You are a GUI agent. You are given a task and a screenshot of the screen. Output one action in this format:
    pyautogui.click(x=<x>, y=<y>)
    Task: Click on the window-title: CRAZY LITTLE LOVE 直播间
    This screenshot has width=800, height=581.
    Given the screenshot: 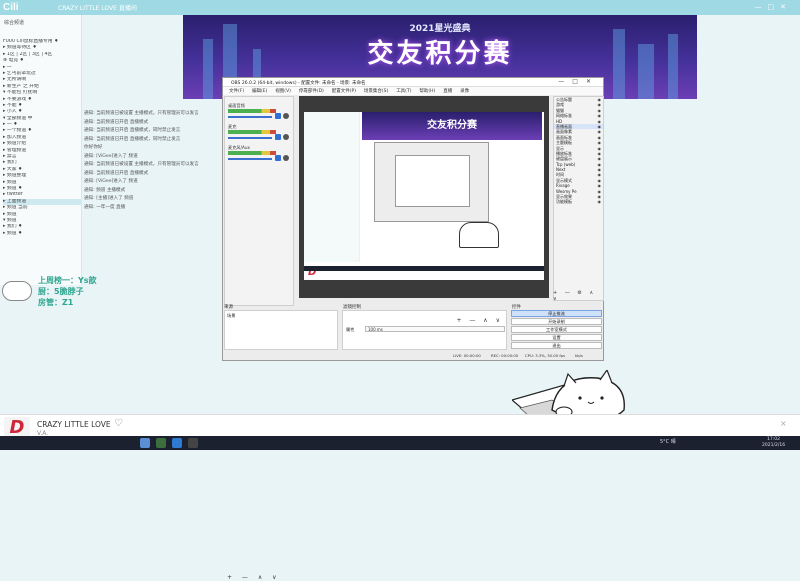 What is the action you would take?
    pyautogui.click(x=97, y=8)
    